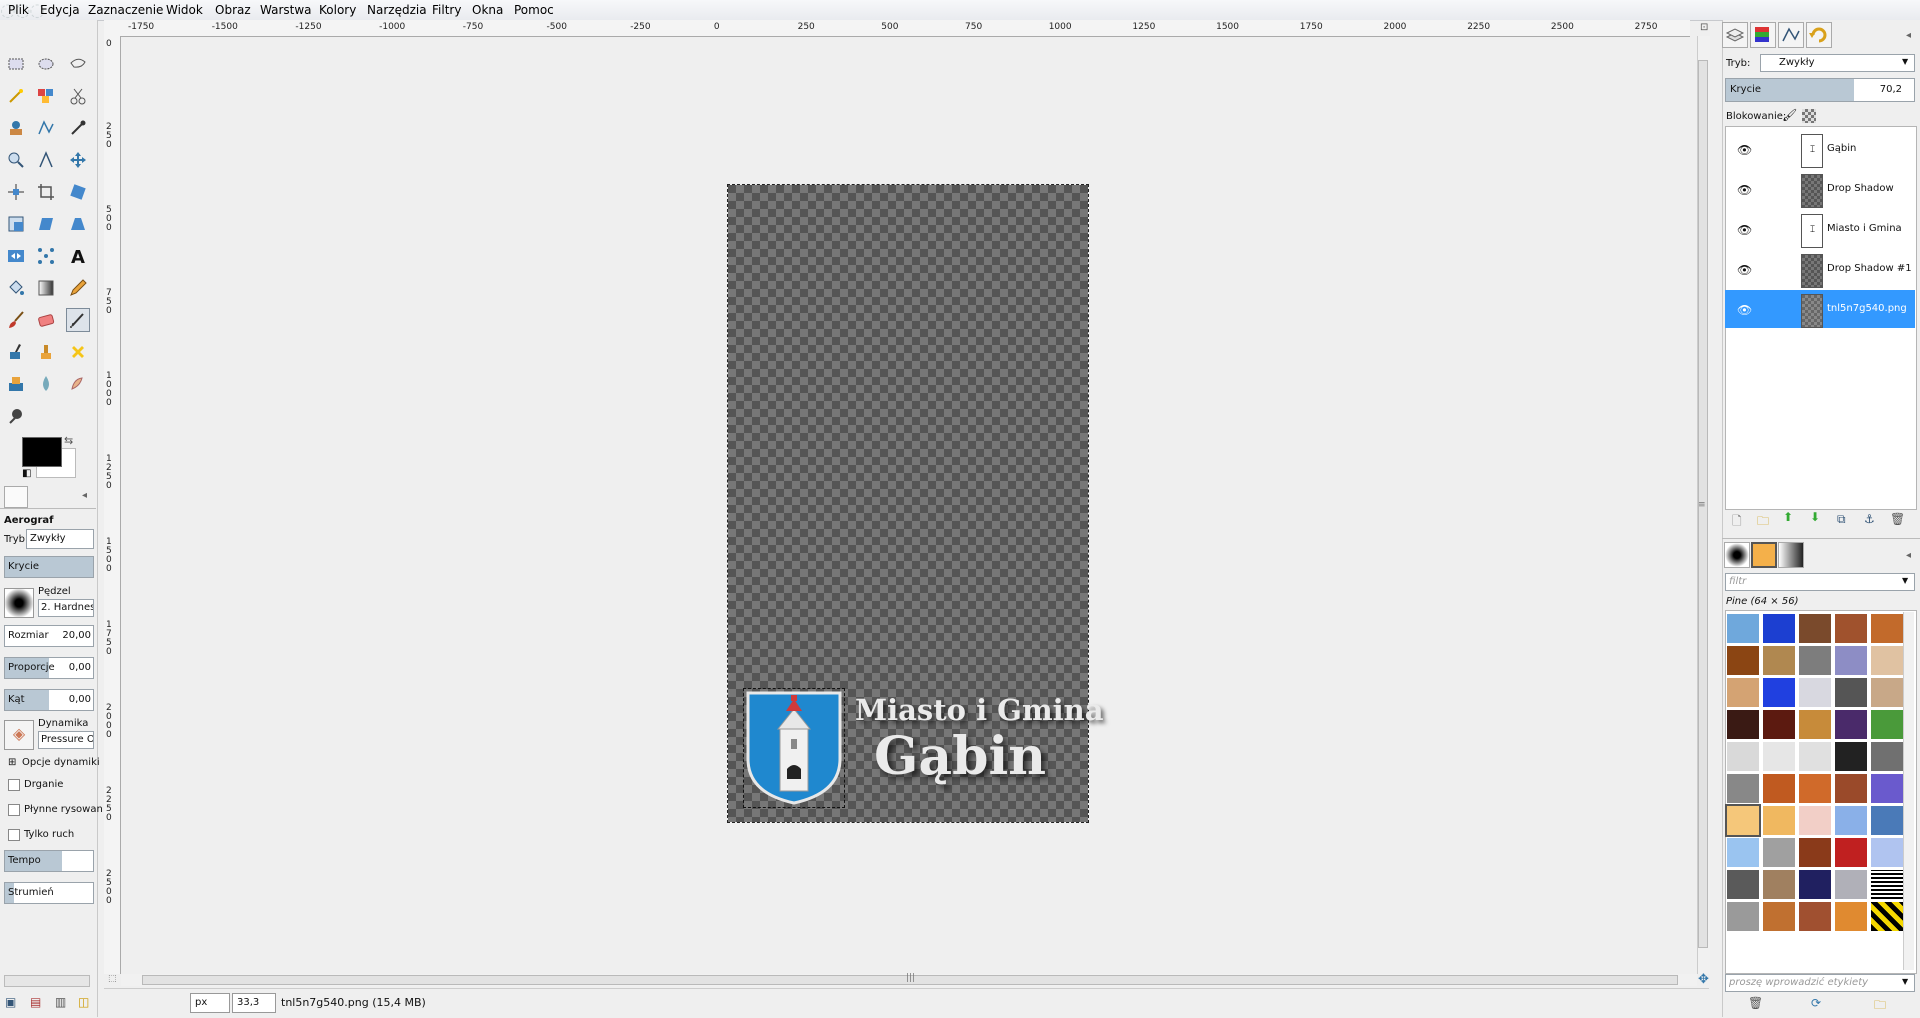 The height and width of the screenshot is (1018, 1920). What do you see at coordinates (78, 192) in the screenshot?
I see `rotate-icon` at bounding box center [78, 192].